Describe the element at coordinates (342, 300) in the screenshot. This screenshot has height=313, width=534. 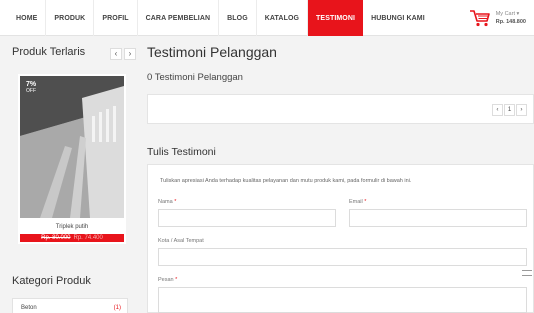
I see `message-textarea` at that location.